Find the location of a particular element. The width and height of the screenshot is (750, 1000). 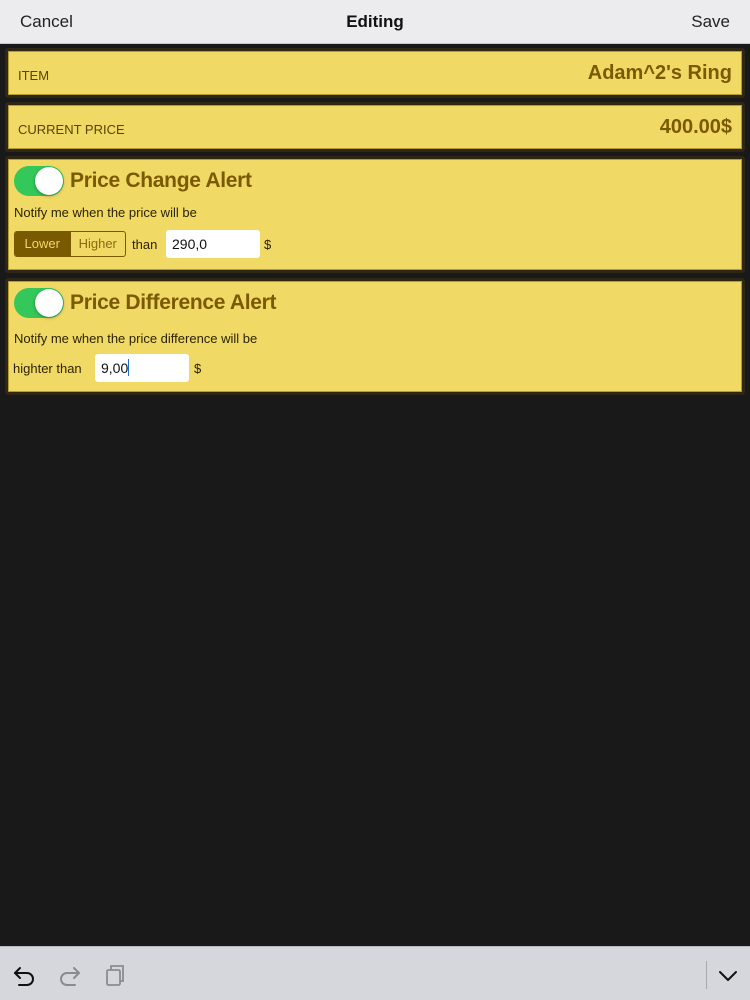

price-change-description: Notify me when the price will be is located at coordinates (105, 212).